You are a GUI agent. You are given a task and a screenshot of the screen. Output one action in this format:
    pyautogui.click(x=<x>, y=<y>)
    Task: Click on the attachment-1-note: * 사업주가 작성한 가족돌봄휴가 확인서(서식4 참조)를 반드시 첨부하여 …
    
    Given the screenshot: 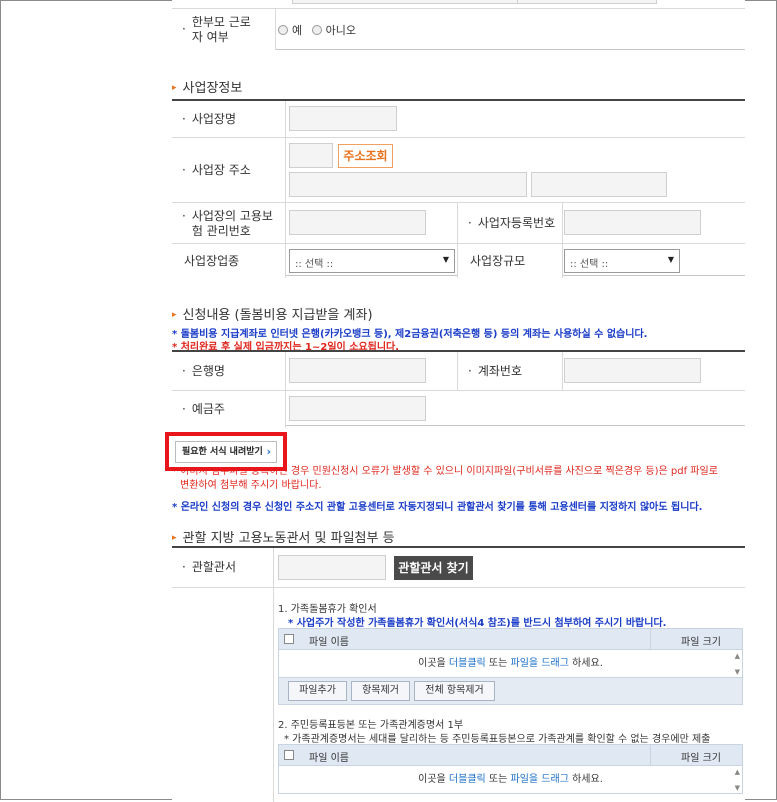 What is the action you would take?
    pyautogui.click(x=477, y=623)
    